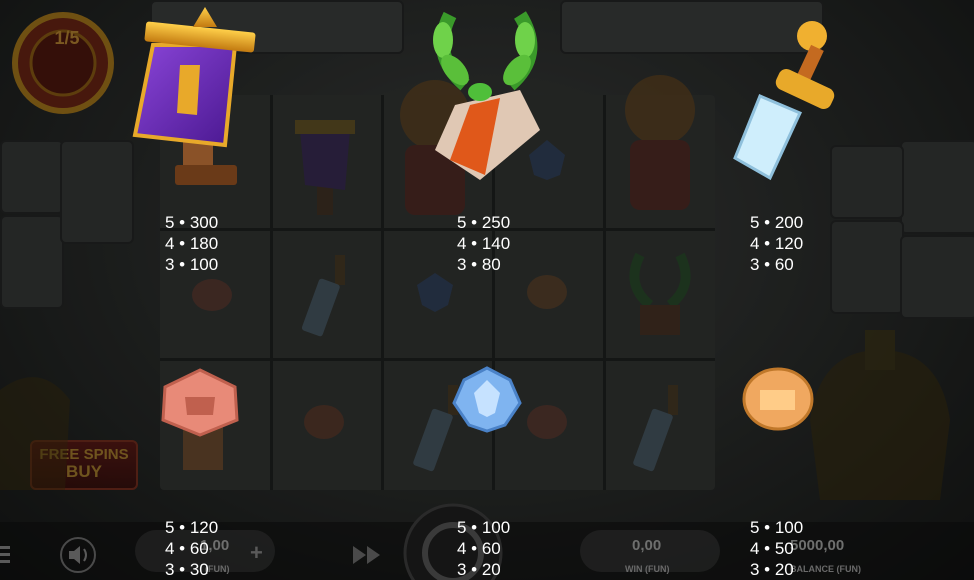 Image resolution: width=974 pixels, height=580 pixels. Describe the element at coordinates (777, 222) in the screenshot. I see `pay-line: 5 • 200` at that location.